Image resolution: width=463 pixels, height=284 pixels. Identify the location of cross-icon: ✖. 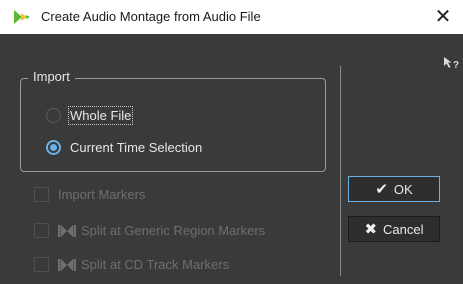
(371, 229).